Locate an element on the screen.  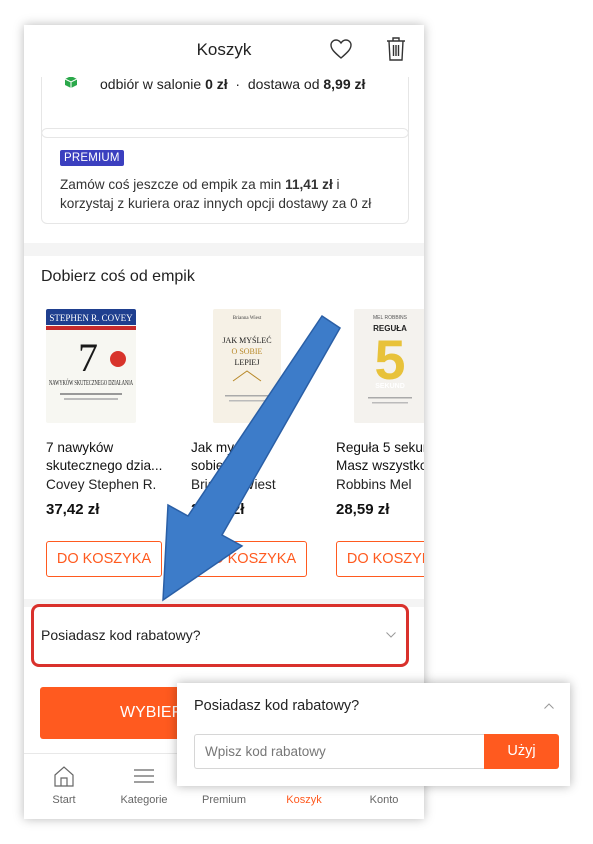
list-icon is located at coordinates (144, 776).